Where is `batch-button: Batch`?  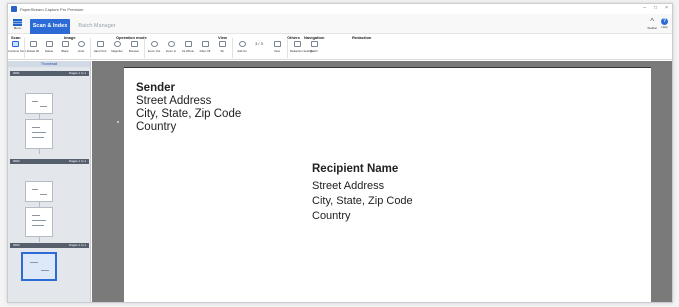 batch-button: Batch is located at coordinates (314, 47).